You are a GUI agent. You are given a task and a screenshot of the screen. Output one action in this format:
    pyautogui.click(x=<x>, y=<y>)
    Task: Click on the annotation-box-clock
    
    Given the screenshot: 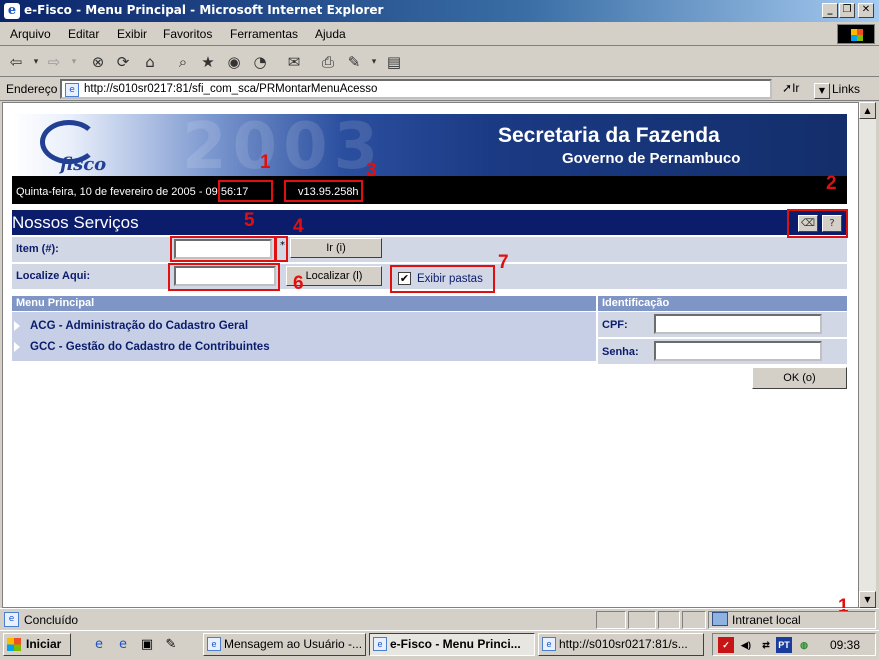 What is the action you would take?
    pyautogui.click(x=245, y=191)
    